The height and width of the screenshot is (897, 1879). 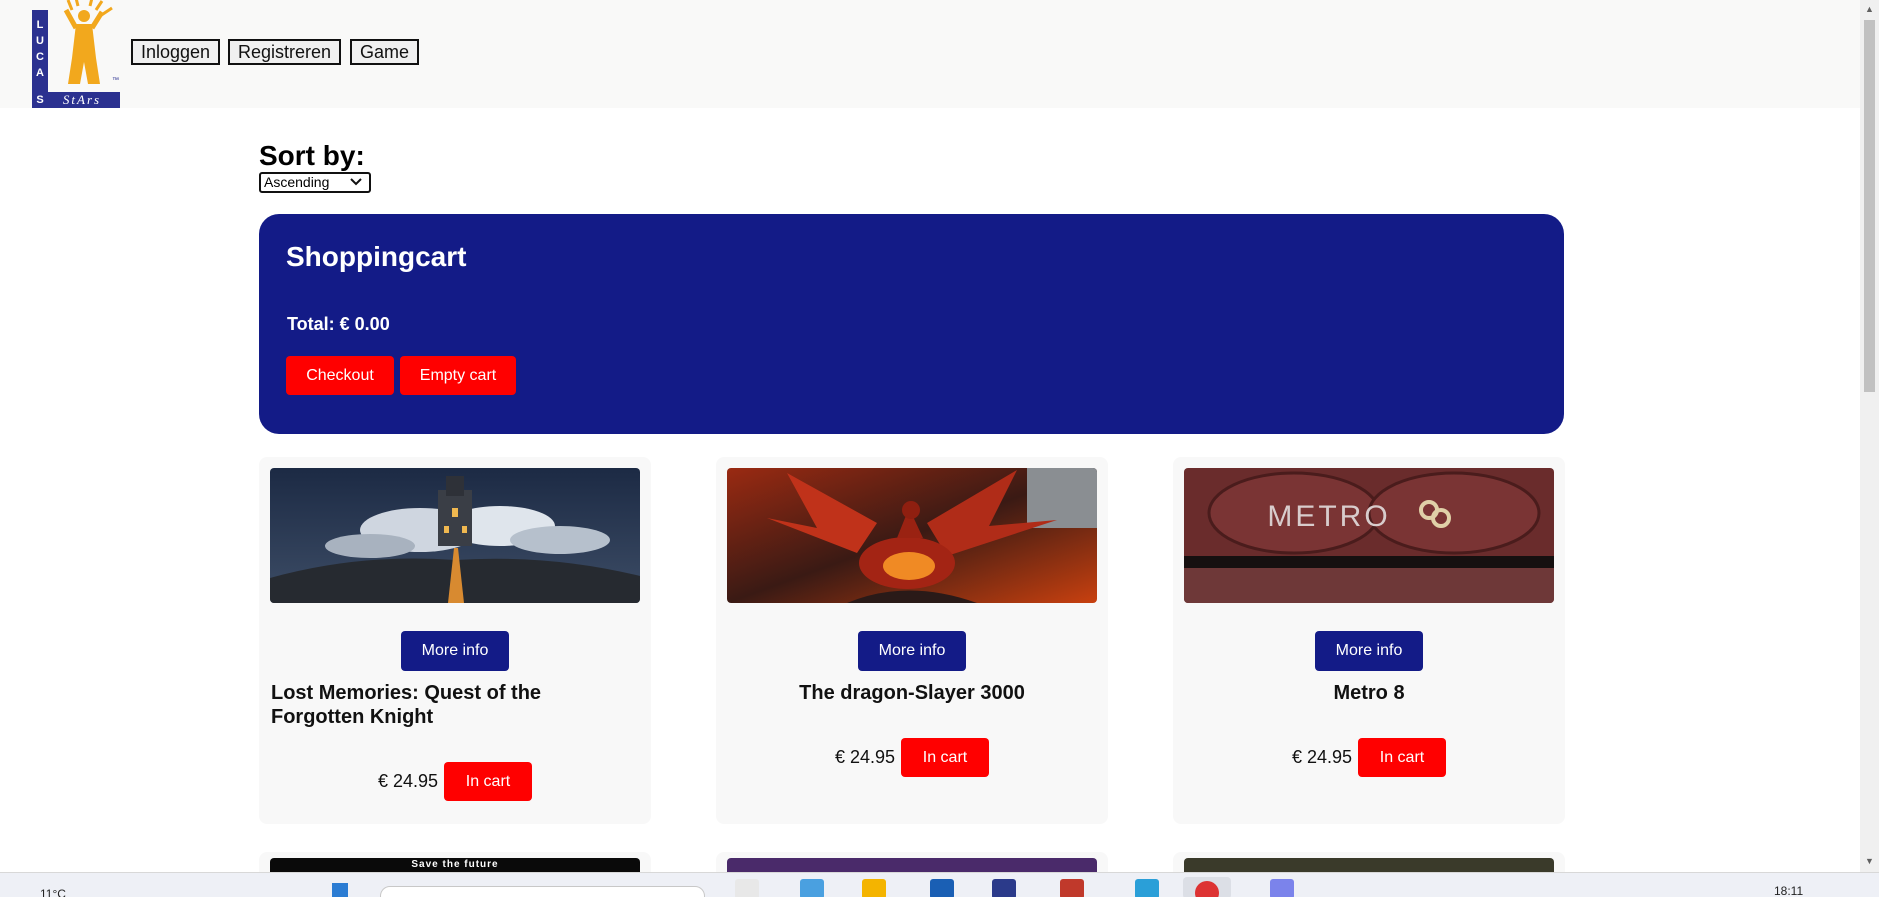 I want to click on os-taskbar: 11°C 18:11, so click(x=939, y=884).